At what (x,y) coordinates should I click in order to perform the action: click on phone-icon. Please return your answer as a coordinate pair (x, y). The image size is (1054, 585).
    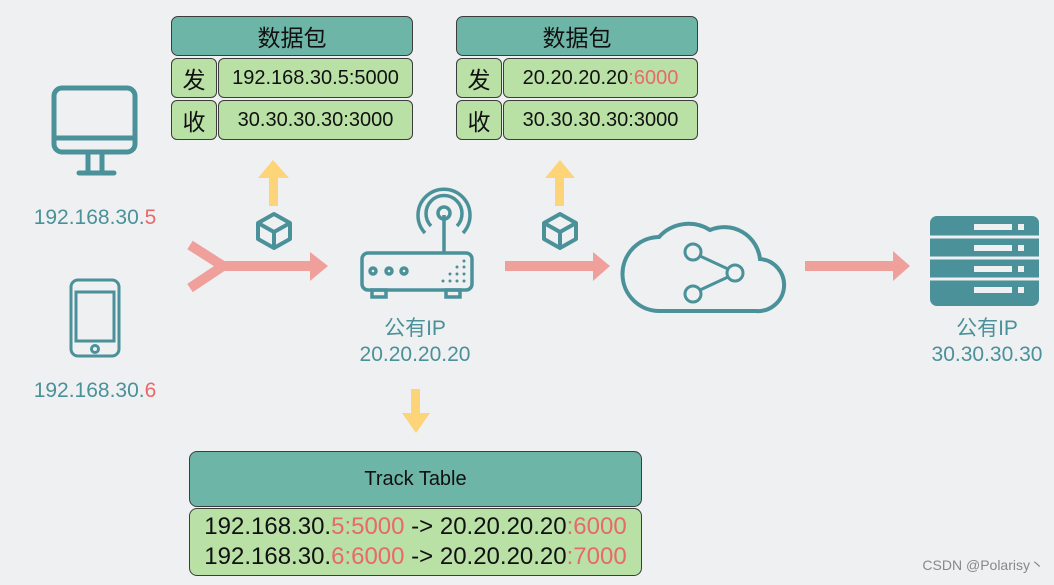
    Looking at the image, I should click on (95, 318).